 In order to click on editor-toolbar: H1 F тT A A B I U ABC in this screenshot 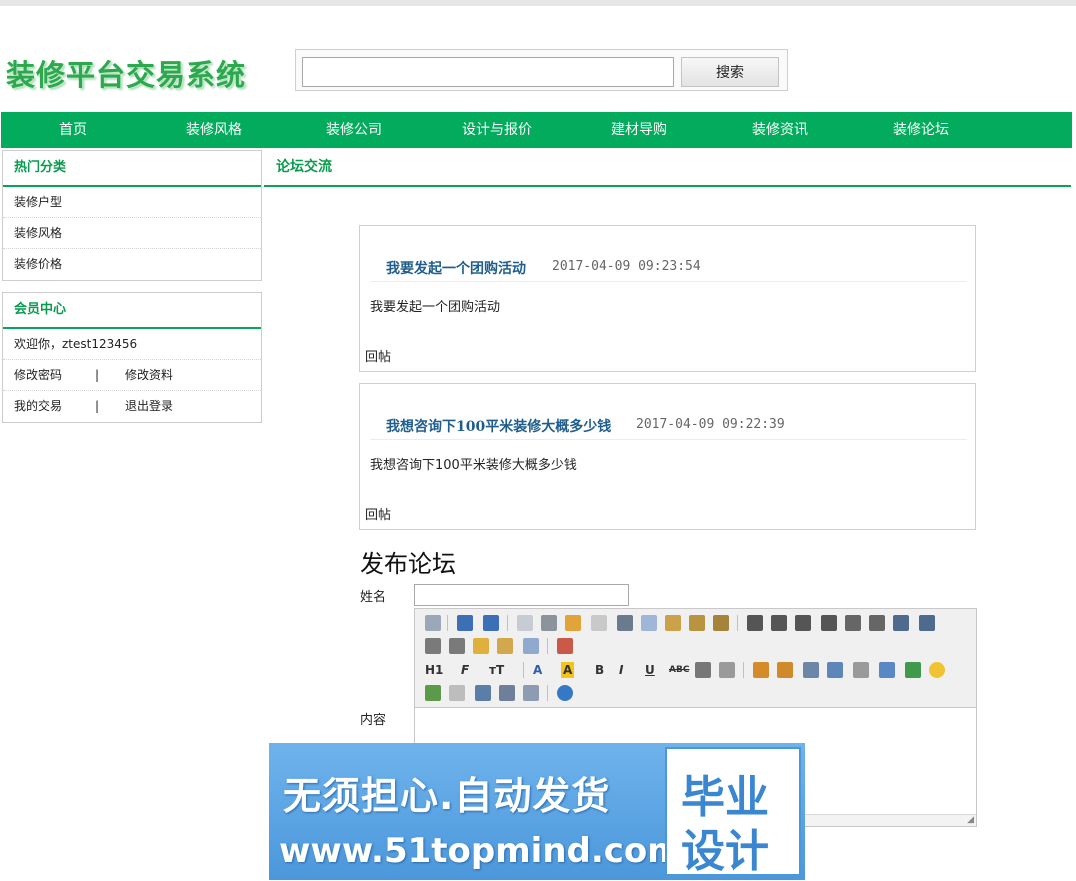, I will do `click(695, 658)`.